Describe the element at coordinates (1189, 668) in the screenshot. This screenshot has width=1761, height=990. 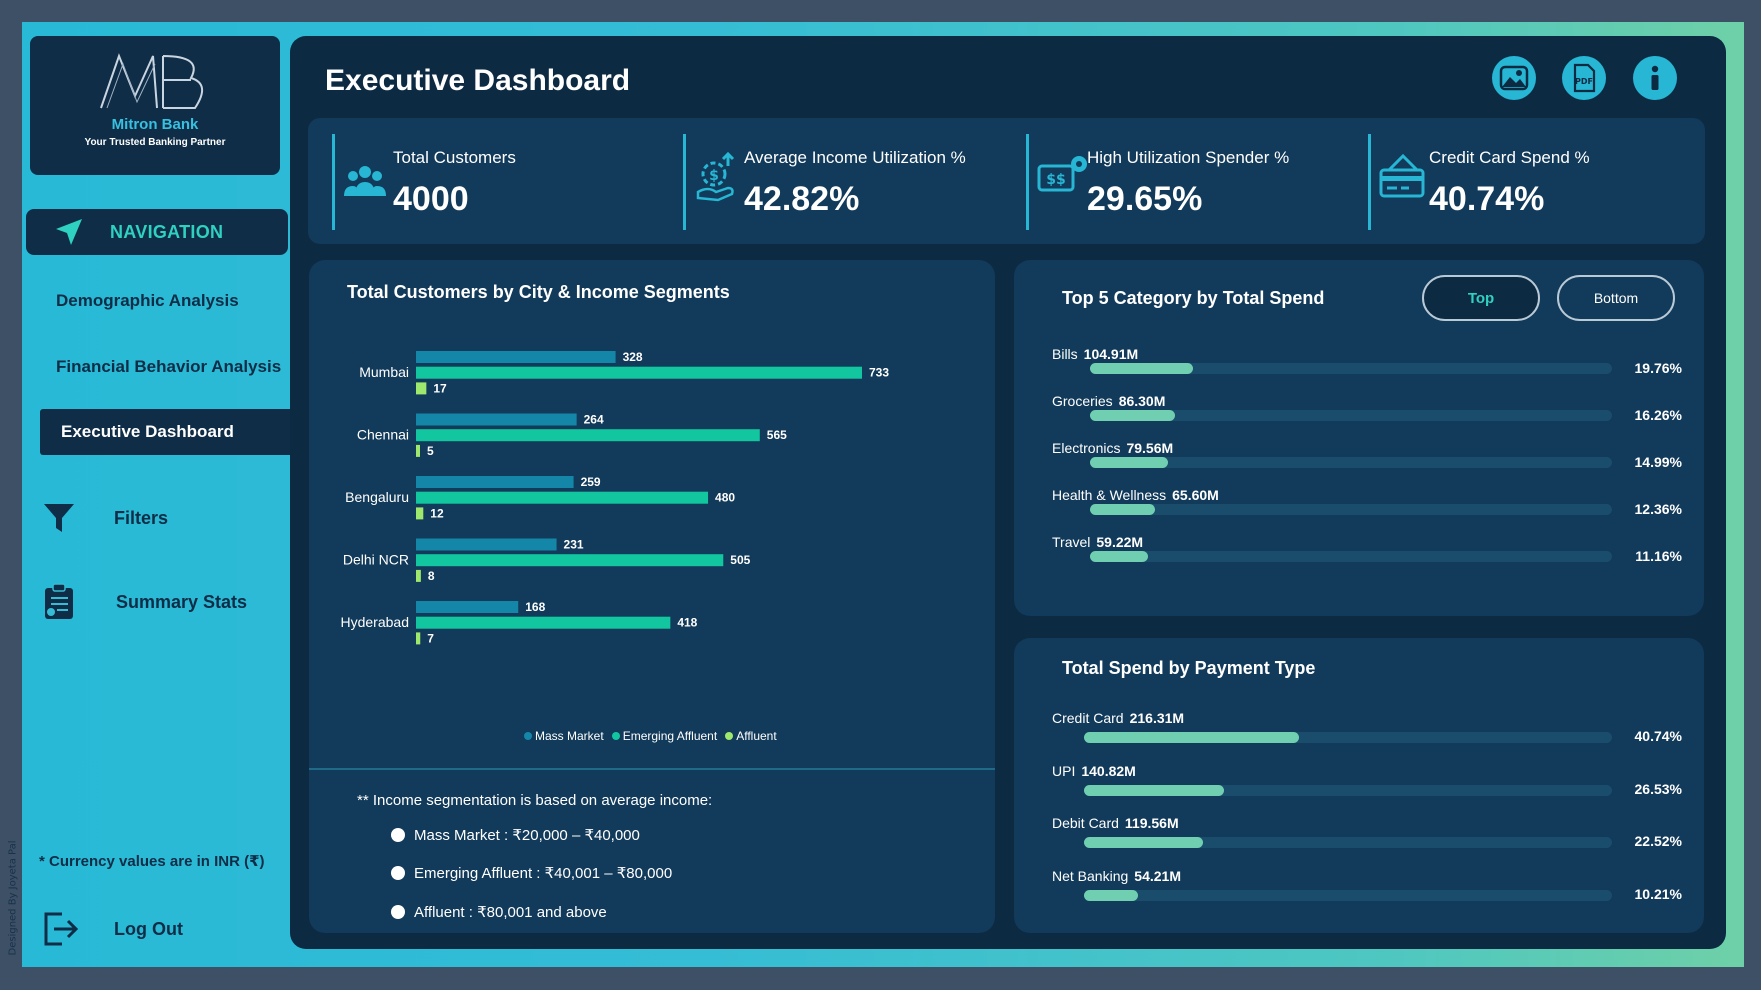
I see `payment-panel-title: Total Spend by Payment Type` at that location.